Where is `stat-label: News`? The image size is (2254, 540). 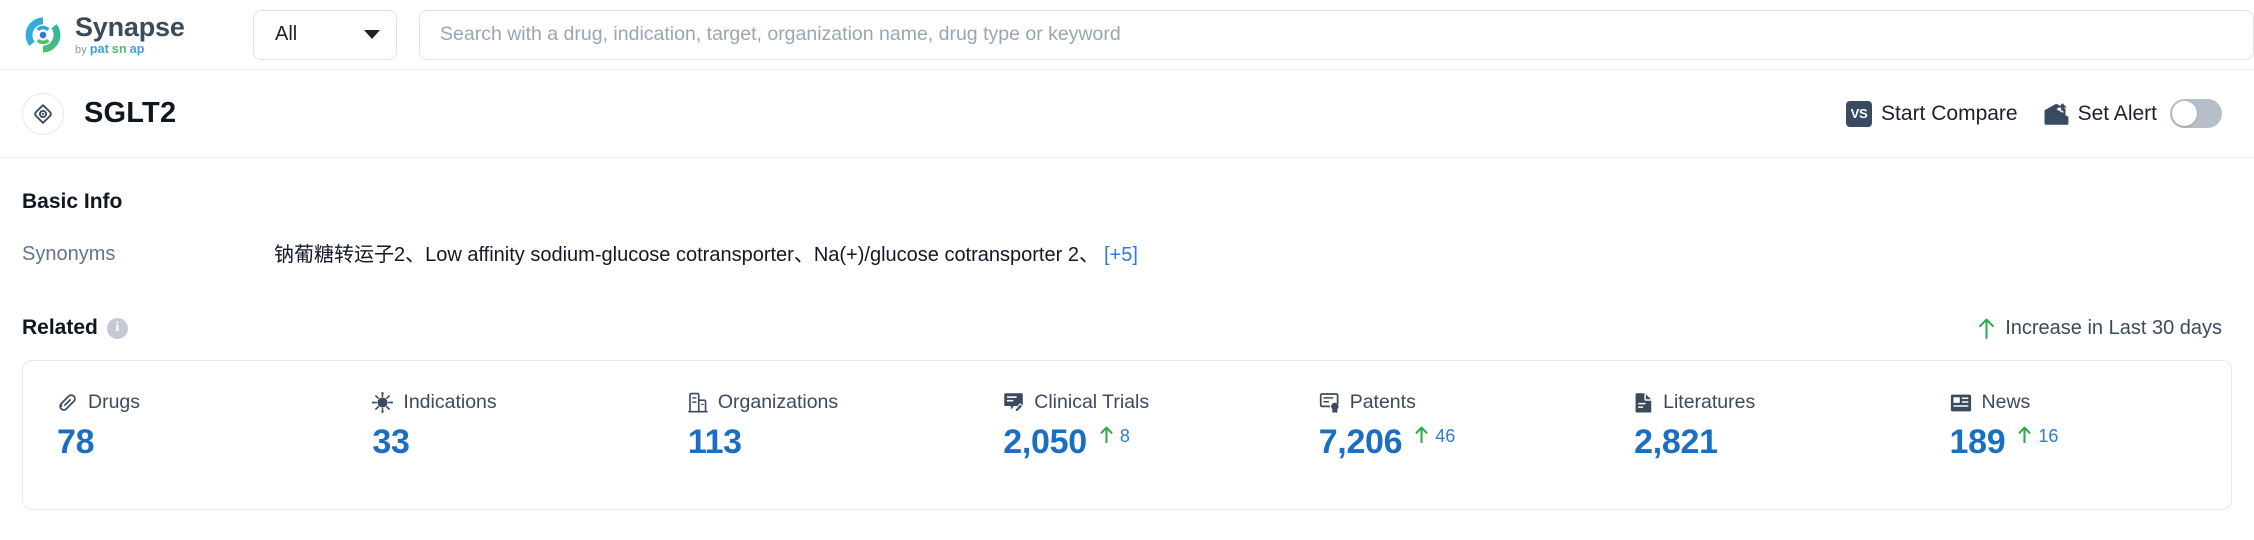
stat-label: News is located at coordinates (2006, 402).